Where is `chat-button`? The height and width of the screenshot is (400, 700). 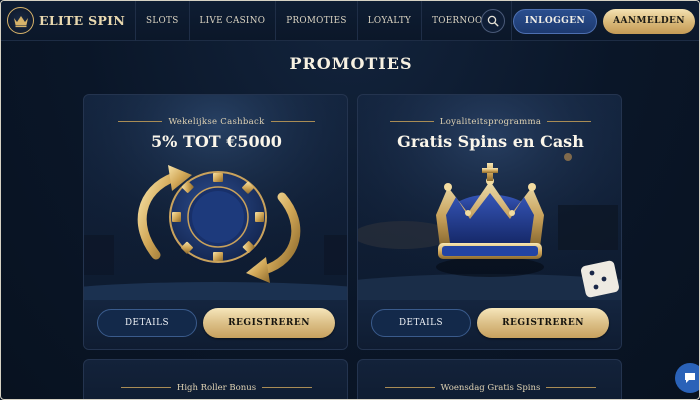 chat-button is located at coordinates (687, 378).